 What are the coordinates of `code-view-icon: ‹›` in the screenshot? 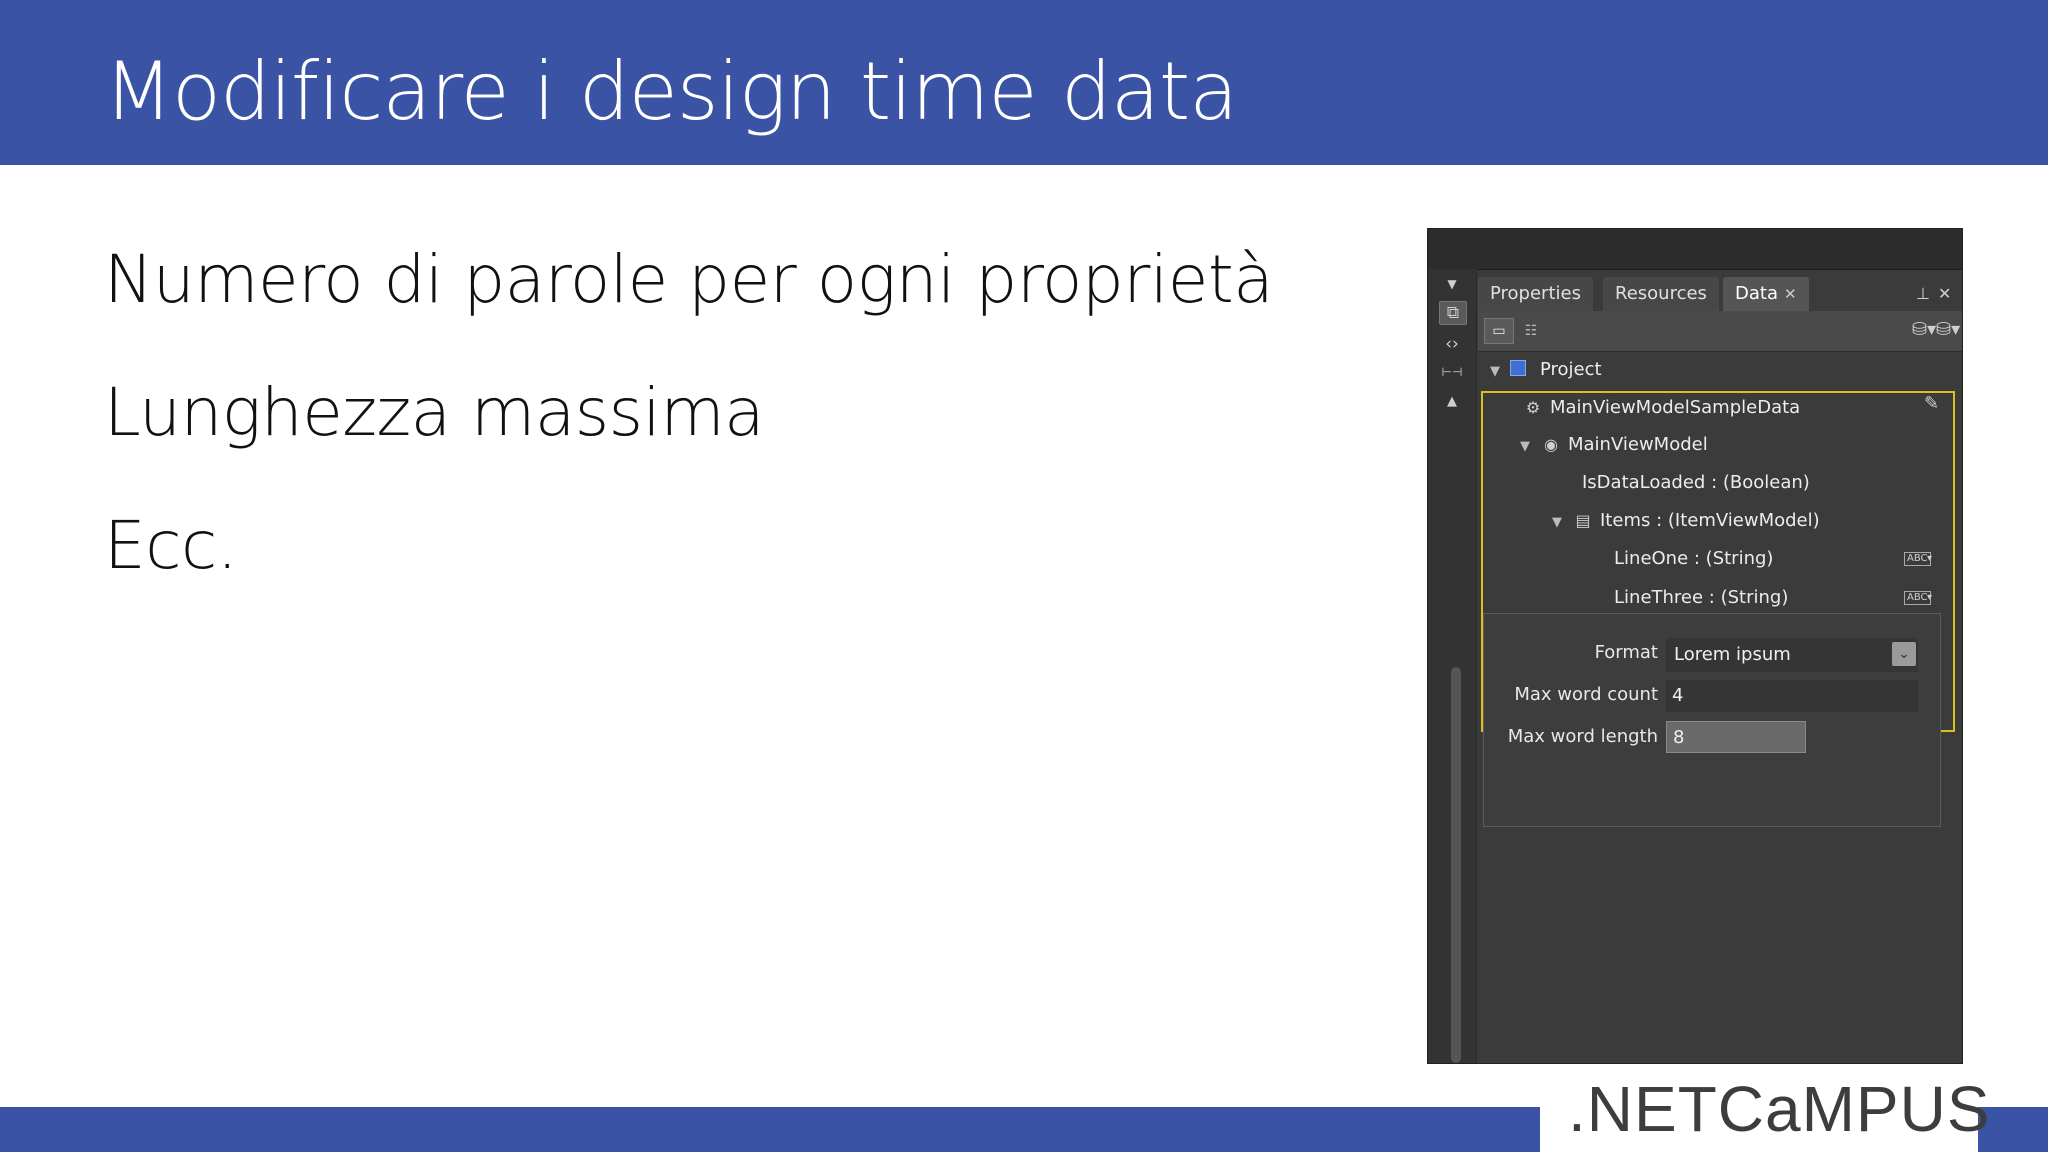 It's located at (1452, 344).